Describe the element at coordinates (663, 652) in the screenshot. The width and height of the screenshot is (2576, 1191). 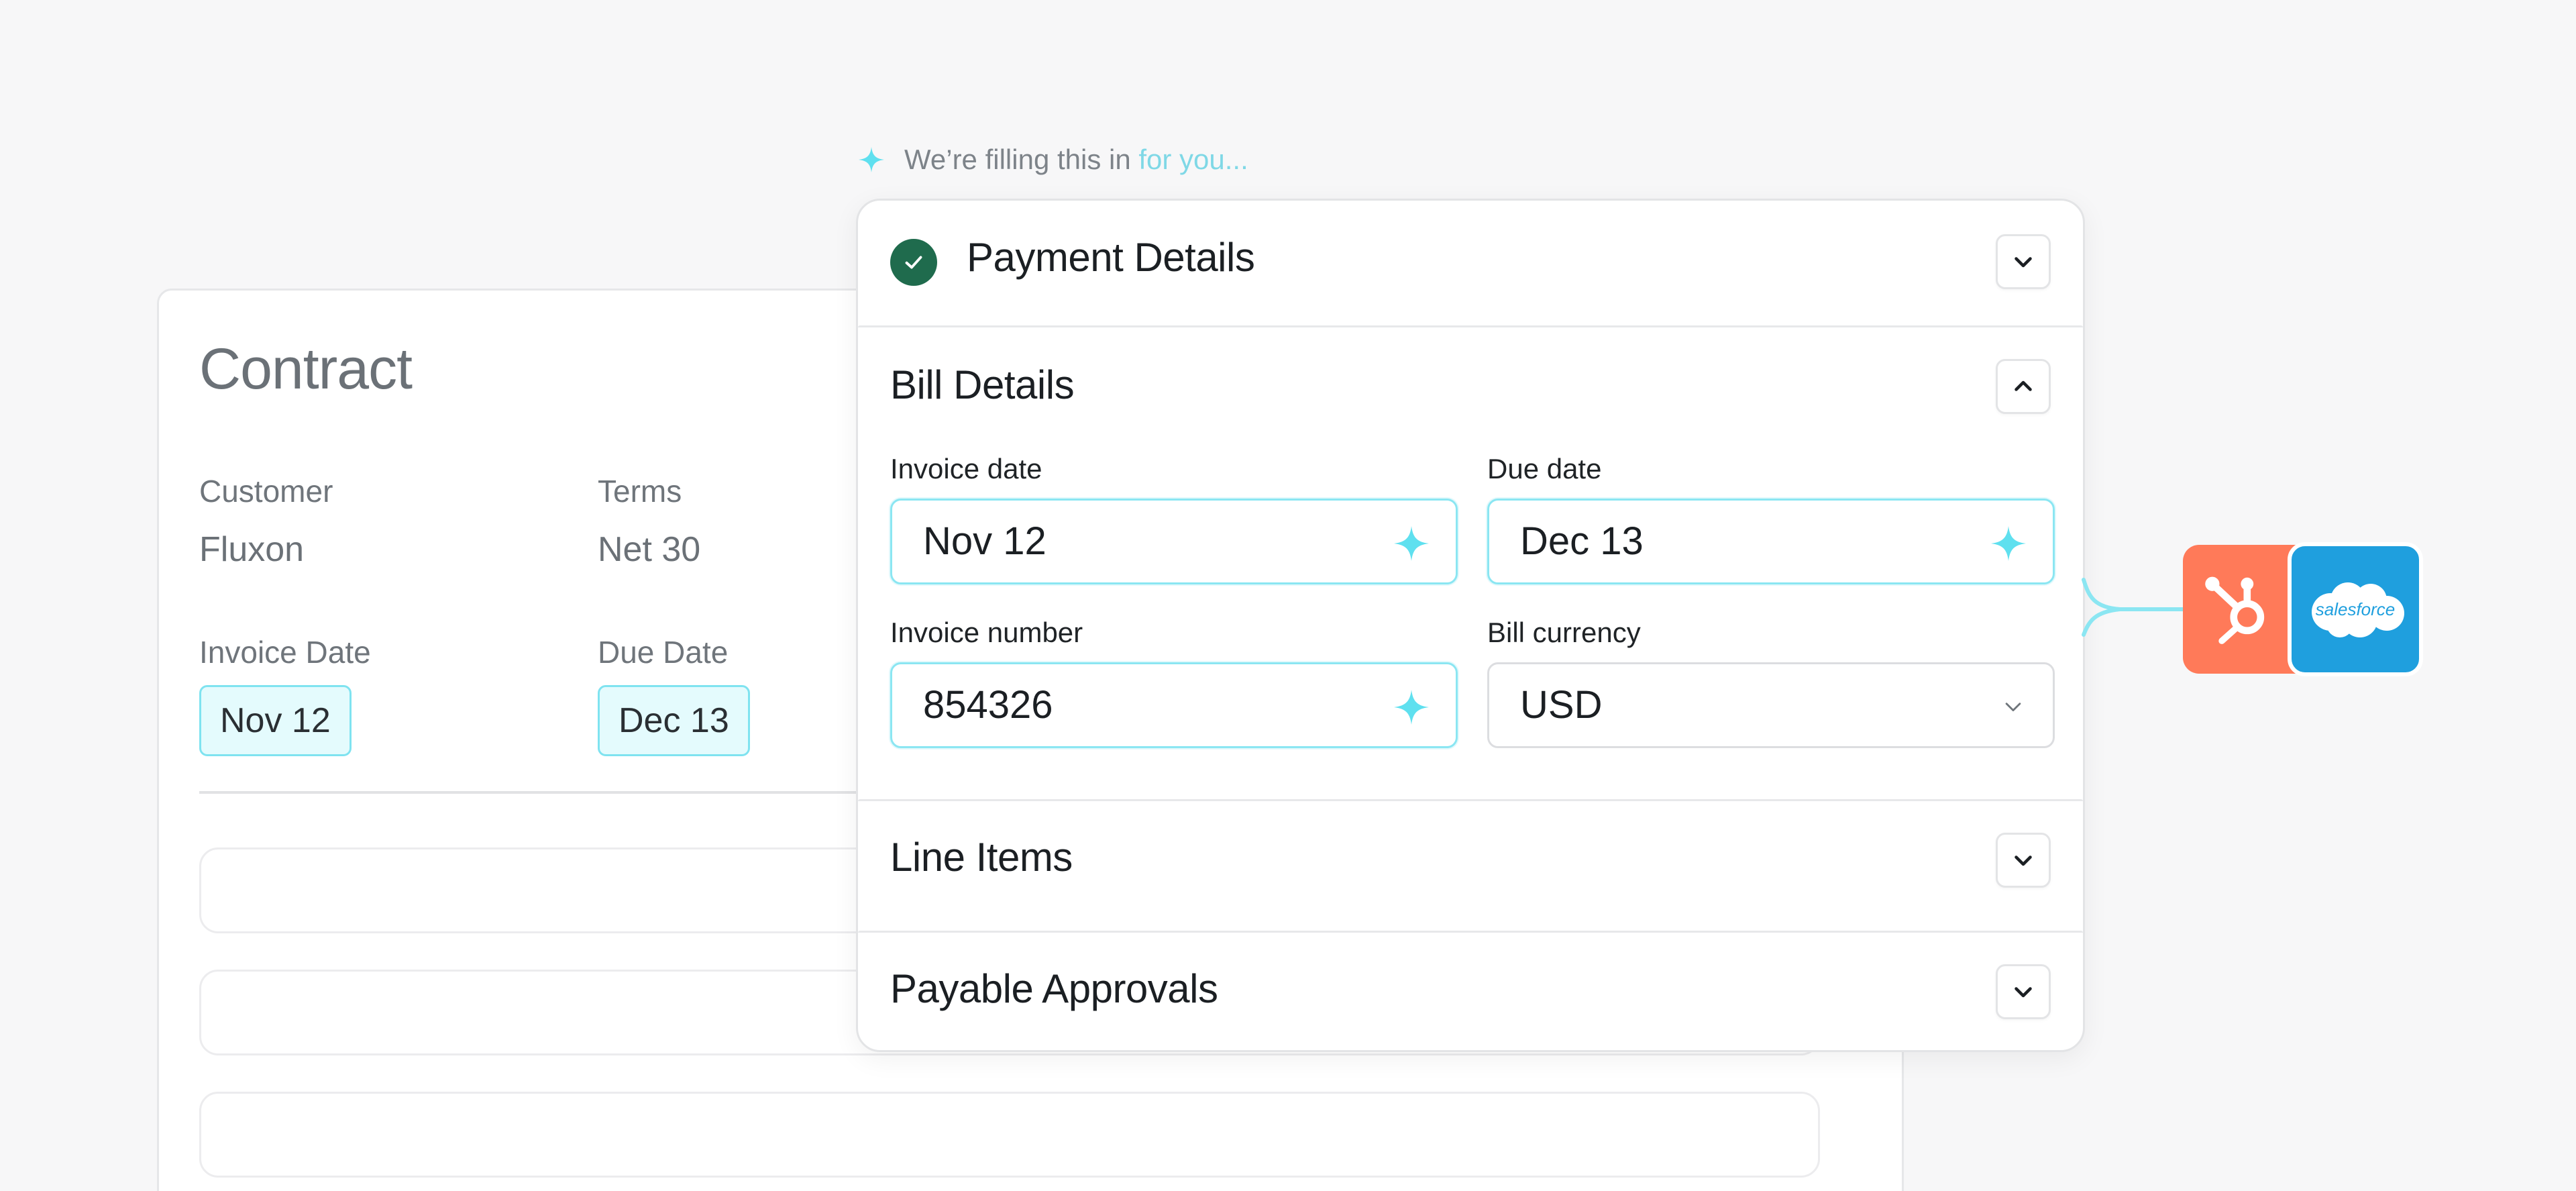
I see `due-date-label: Due Date` at that location.